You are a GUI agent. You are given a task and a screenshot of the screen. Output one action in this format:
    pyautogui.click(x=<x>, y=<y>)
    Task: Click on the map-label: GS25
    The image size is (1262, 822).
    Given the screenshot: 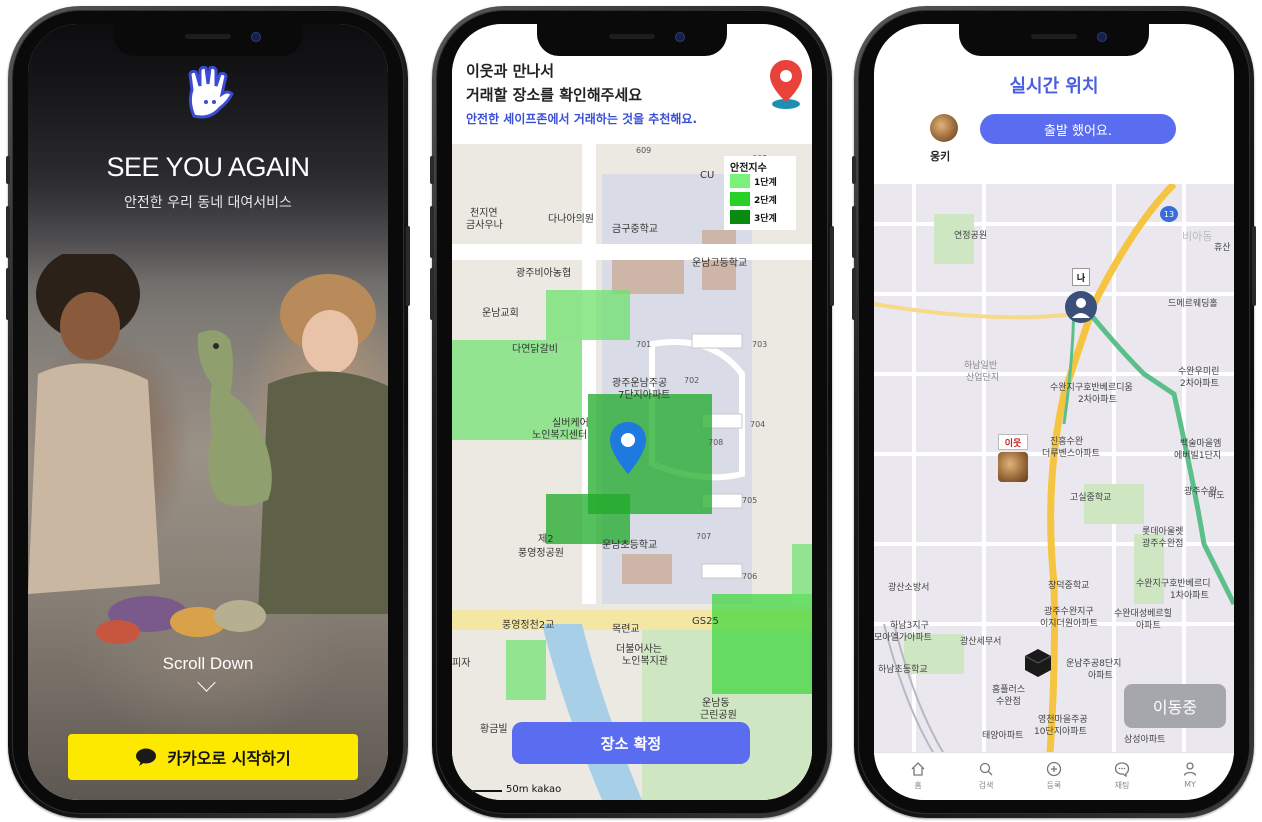 What is the action you would take?
    pyautogui.click(x=705, y=621)
    